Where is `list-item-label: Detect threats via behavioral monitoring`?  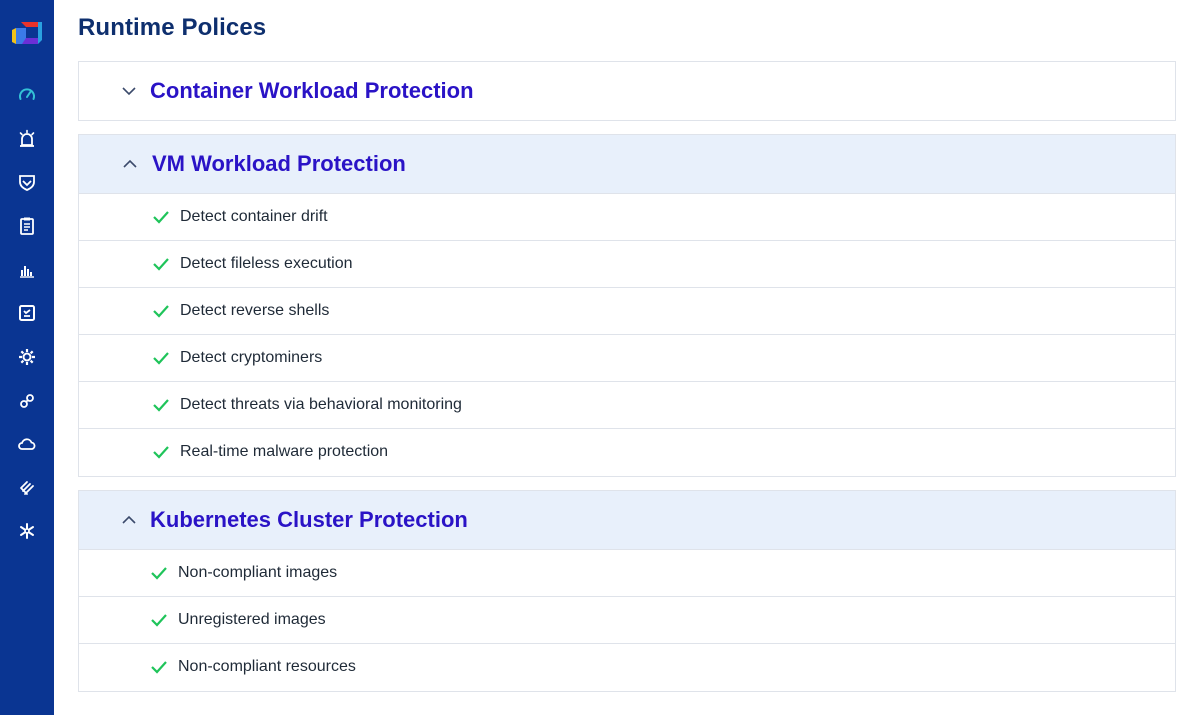 list-item-label: Detect threats via behavioral monitoring is located at coordinates (321, 404).